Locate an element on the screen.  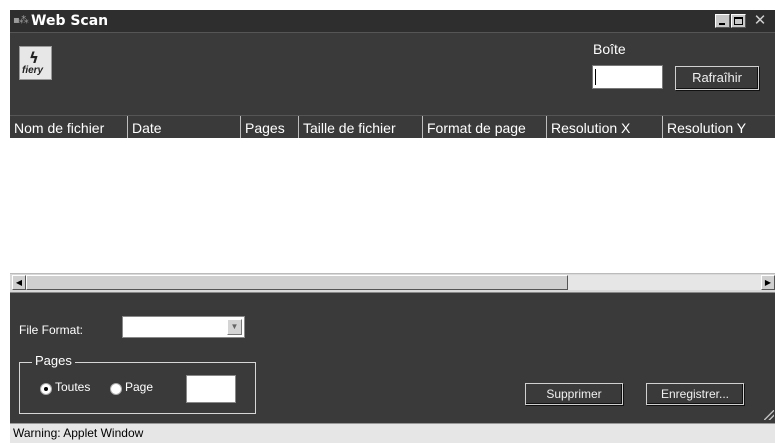
scroll-track is located at coordinates (664, 282).